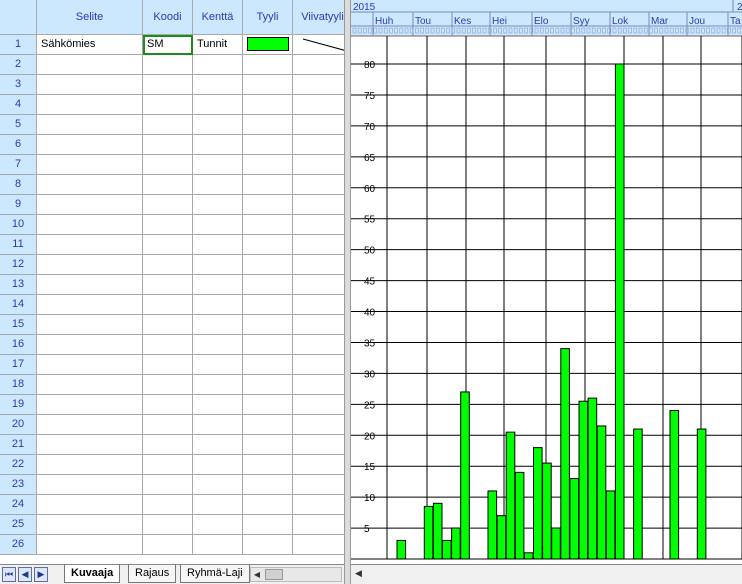 This screenshot has height=584, width=742. I want to click on row-header: 6, so click(18, 145).